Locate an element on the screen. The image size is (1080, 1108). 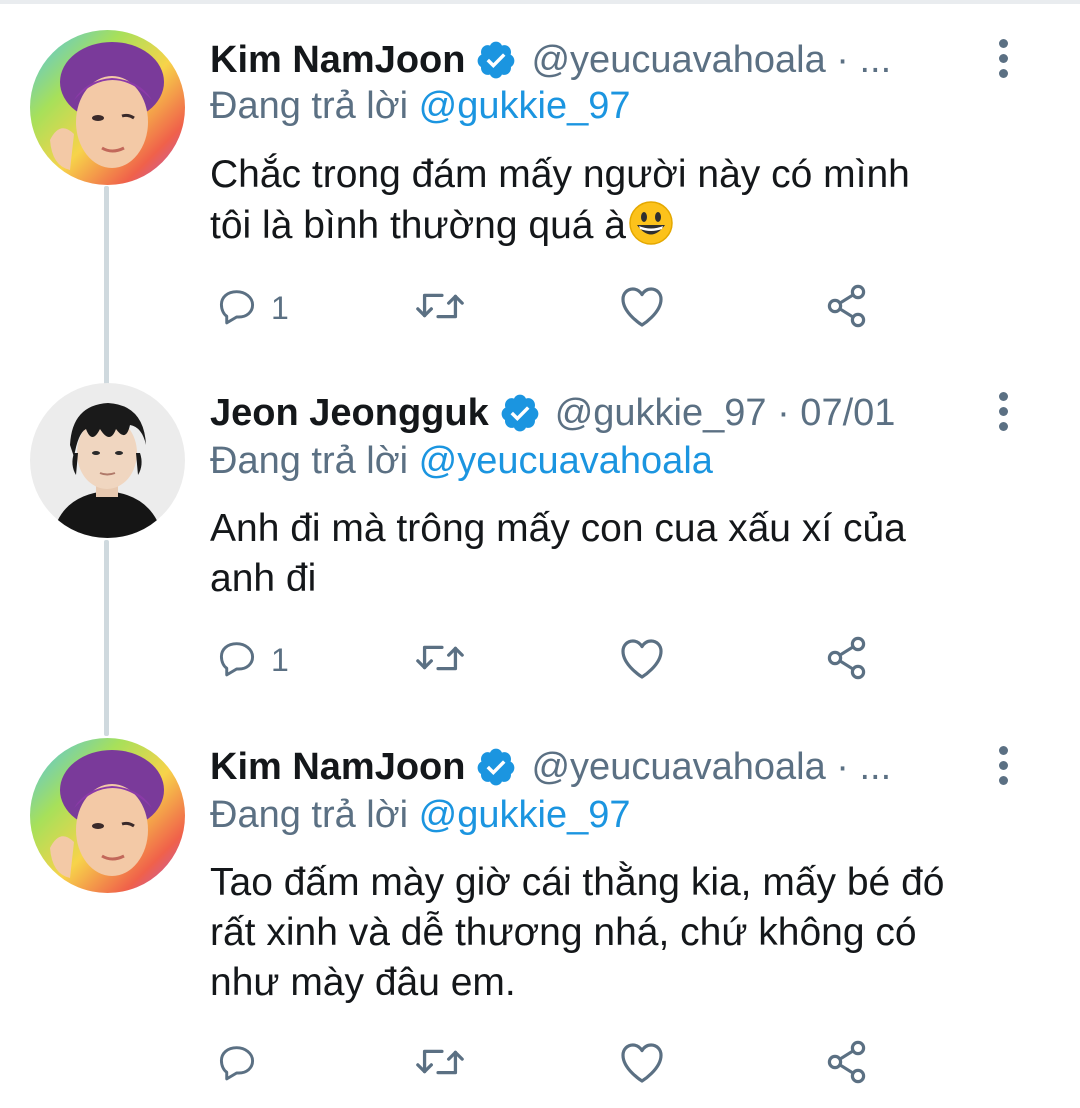
reply-button is located at coordinates (243, 1064).